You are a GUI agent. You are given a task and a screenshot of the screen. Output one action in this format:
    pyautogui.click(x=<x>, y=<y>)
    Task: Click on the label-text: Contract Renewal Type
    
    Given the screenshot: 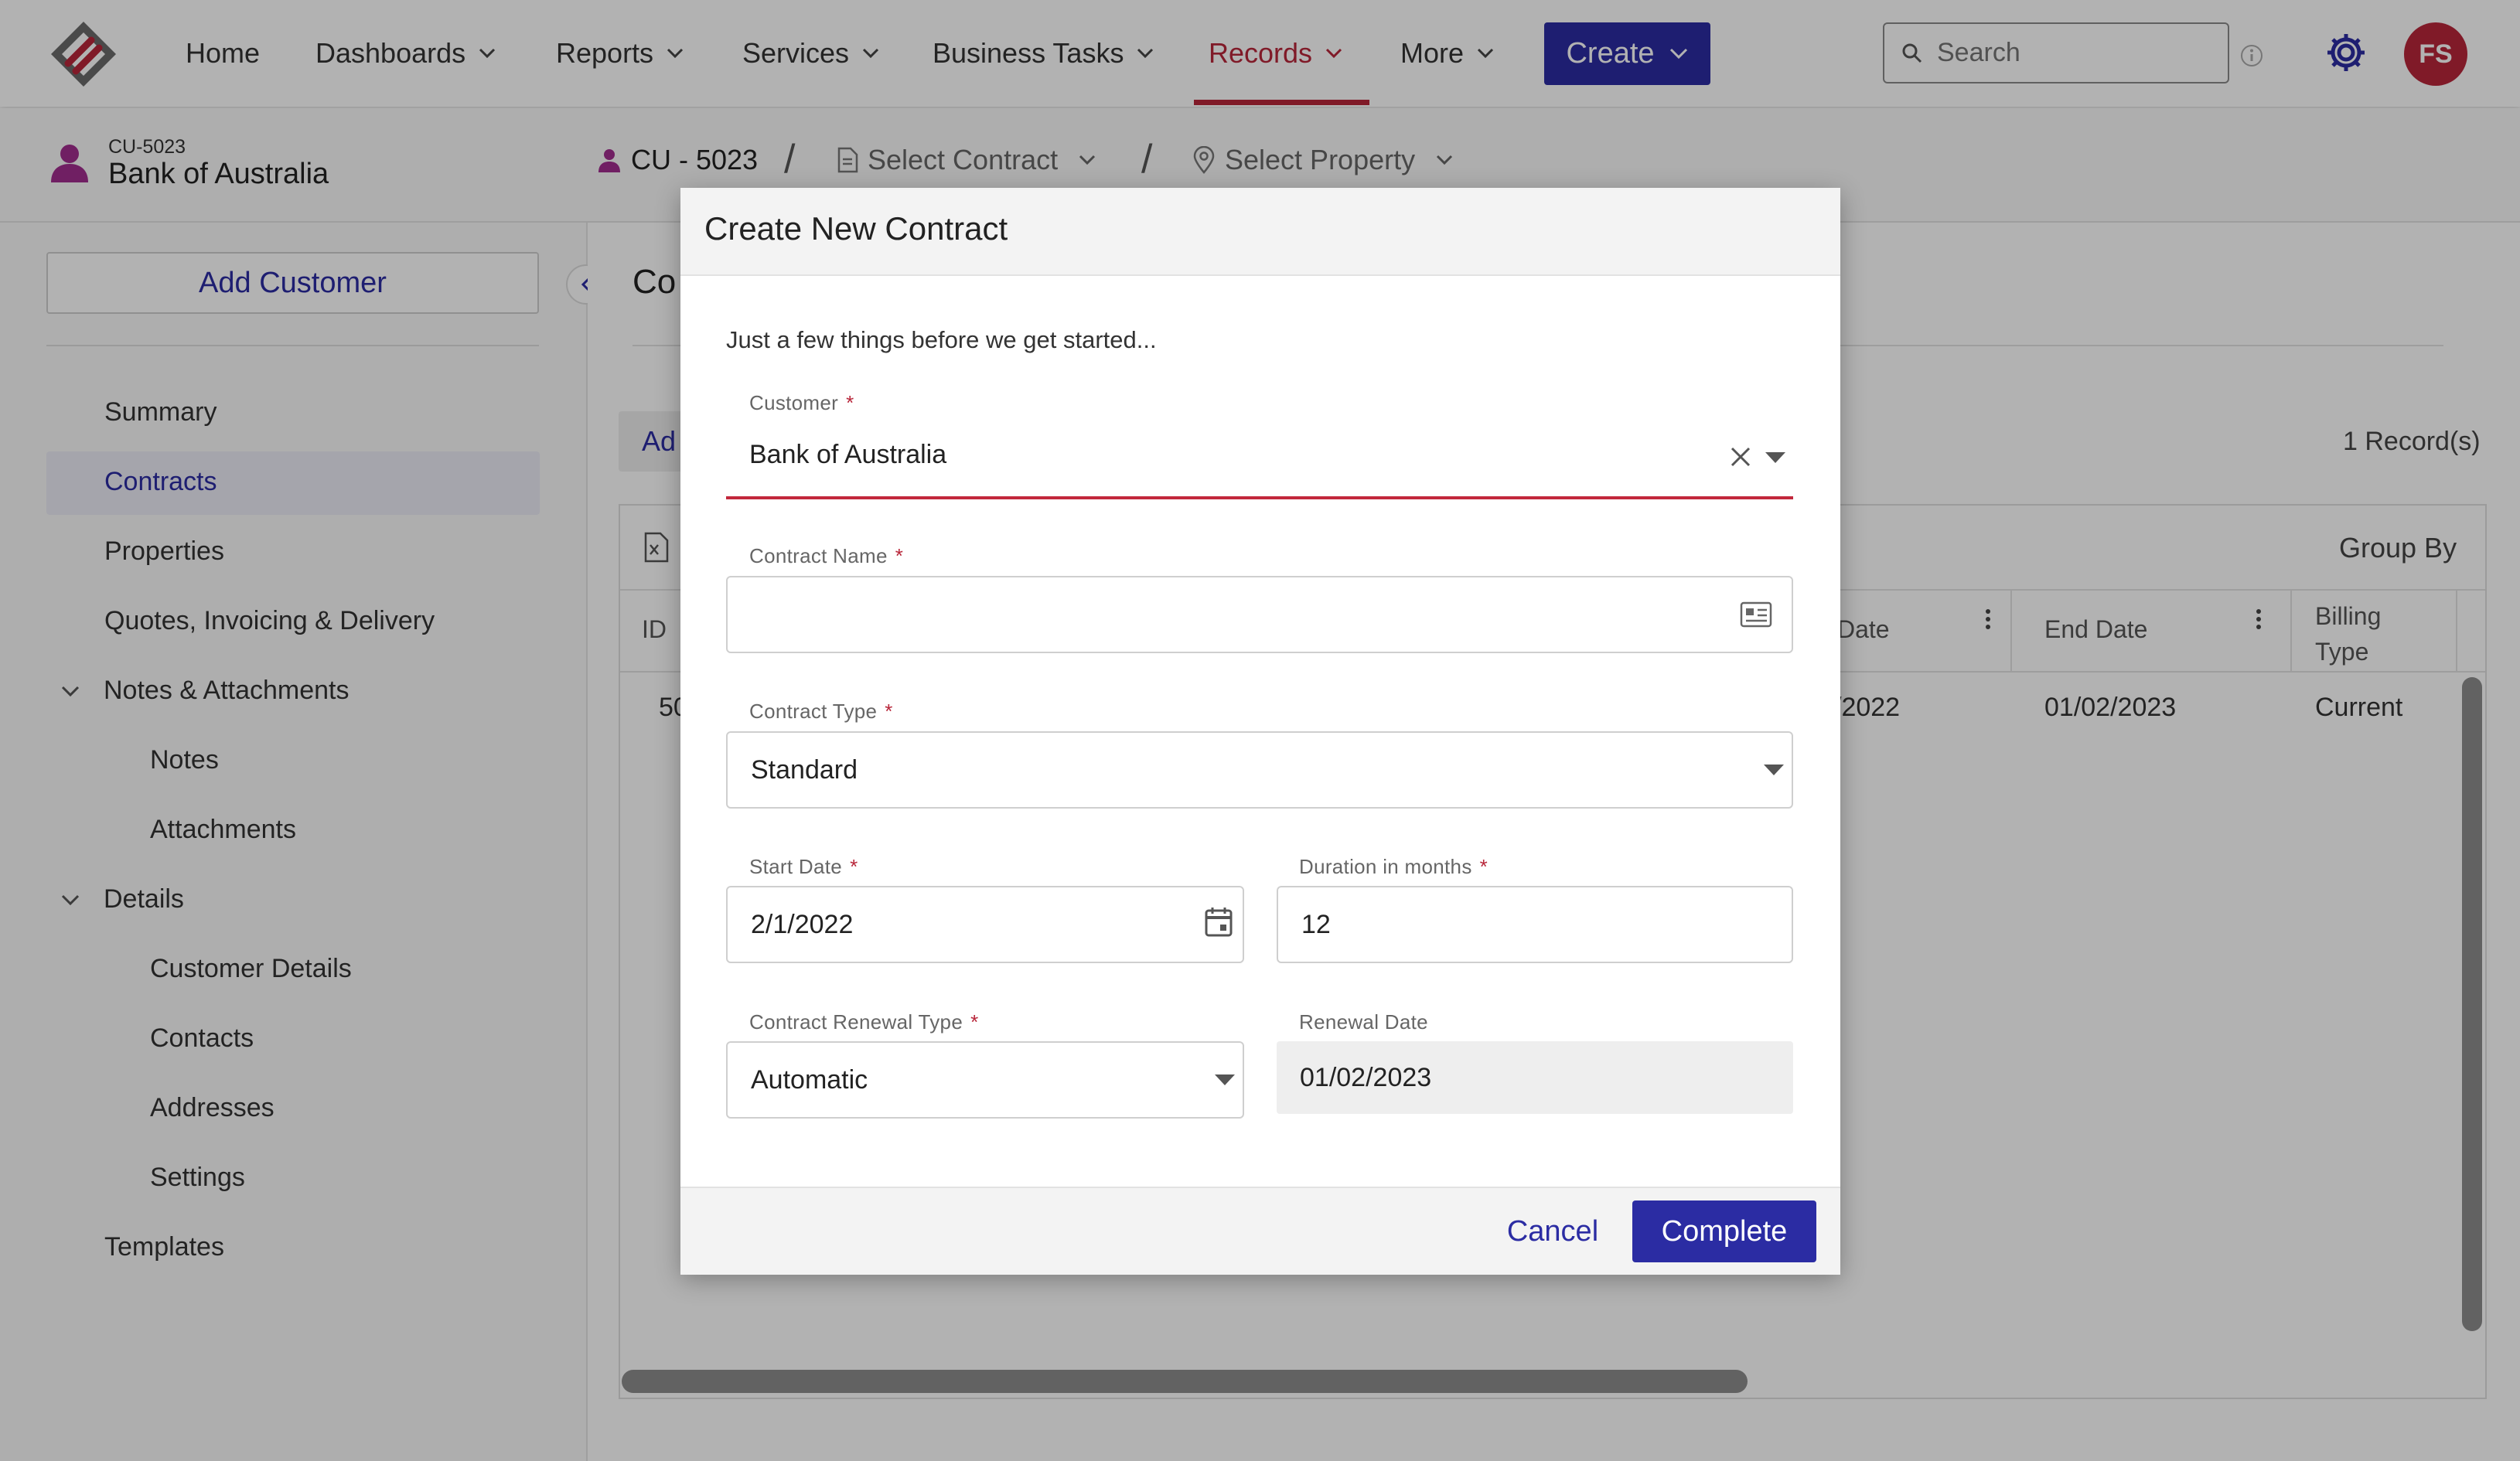 What is the action you would take?
    pyautogui.click(x=856, y=1022)
    